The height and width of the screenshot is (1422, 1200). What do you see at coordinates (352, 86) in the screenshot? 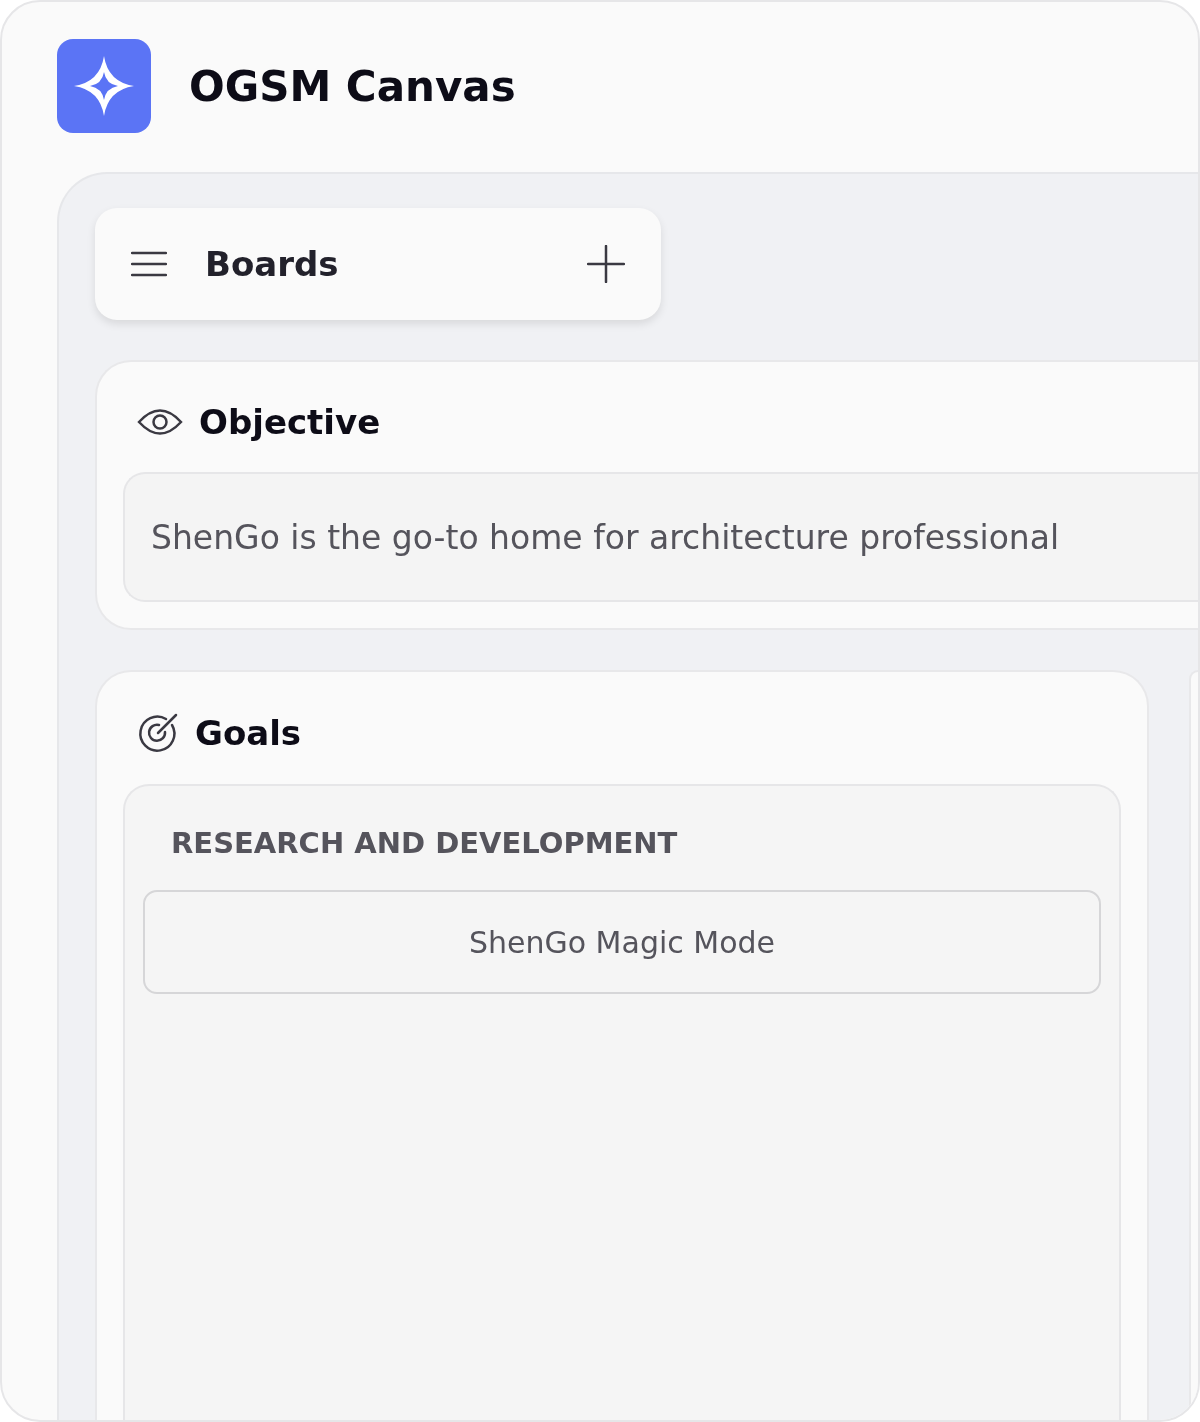
I see `app-title: OGSM Canvas` at bounding box center [352, 86].